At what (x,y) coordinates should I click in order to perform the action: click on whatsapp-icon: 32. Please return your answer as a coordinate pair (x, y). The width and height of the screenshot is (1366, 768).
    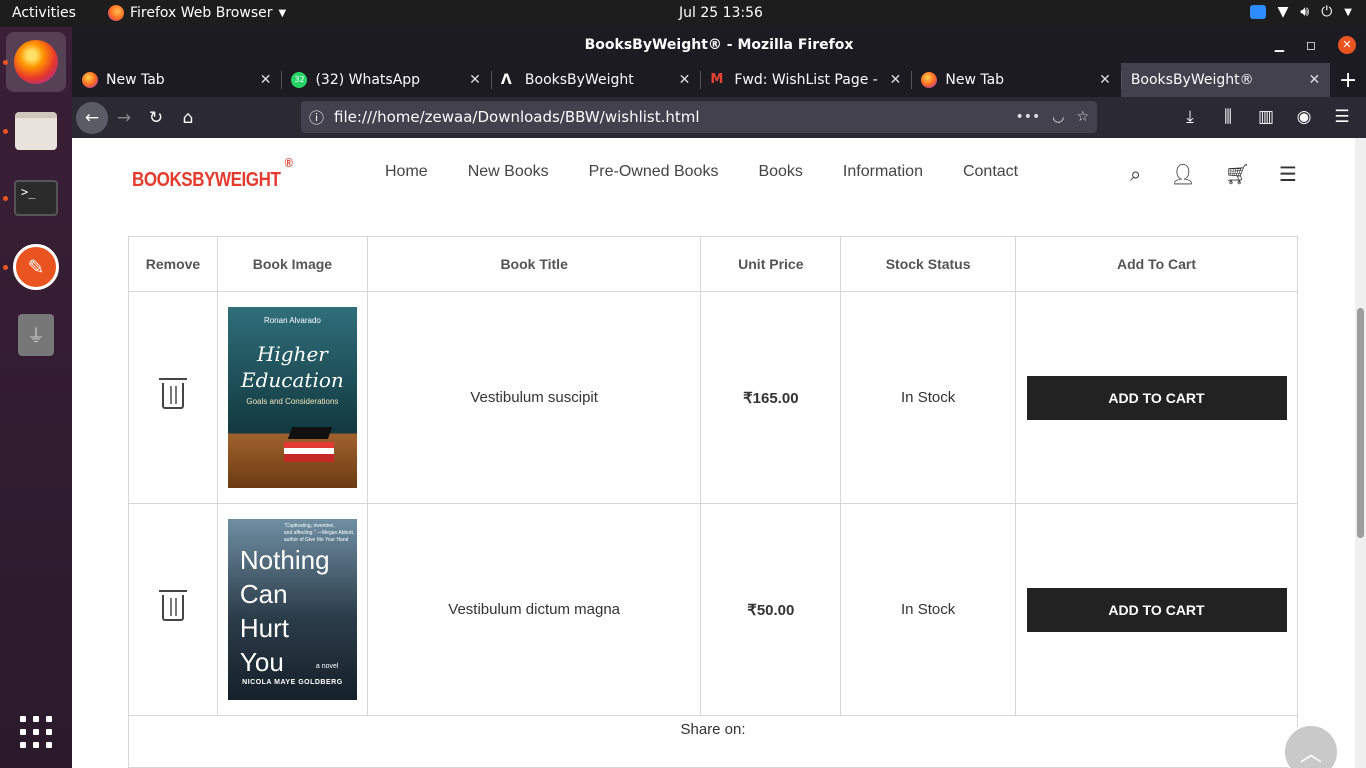
    Looking at the image, I should click on (299, 80).